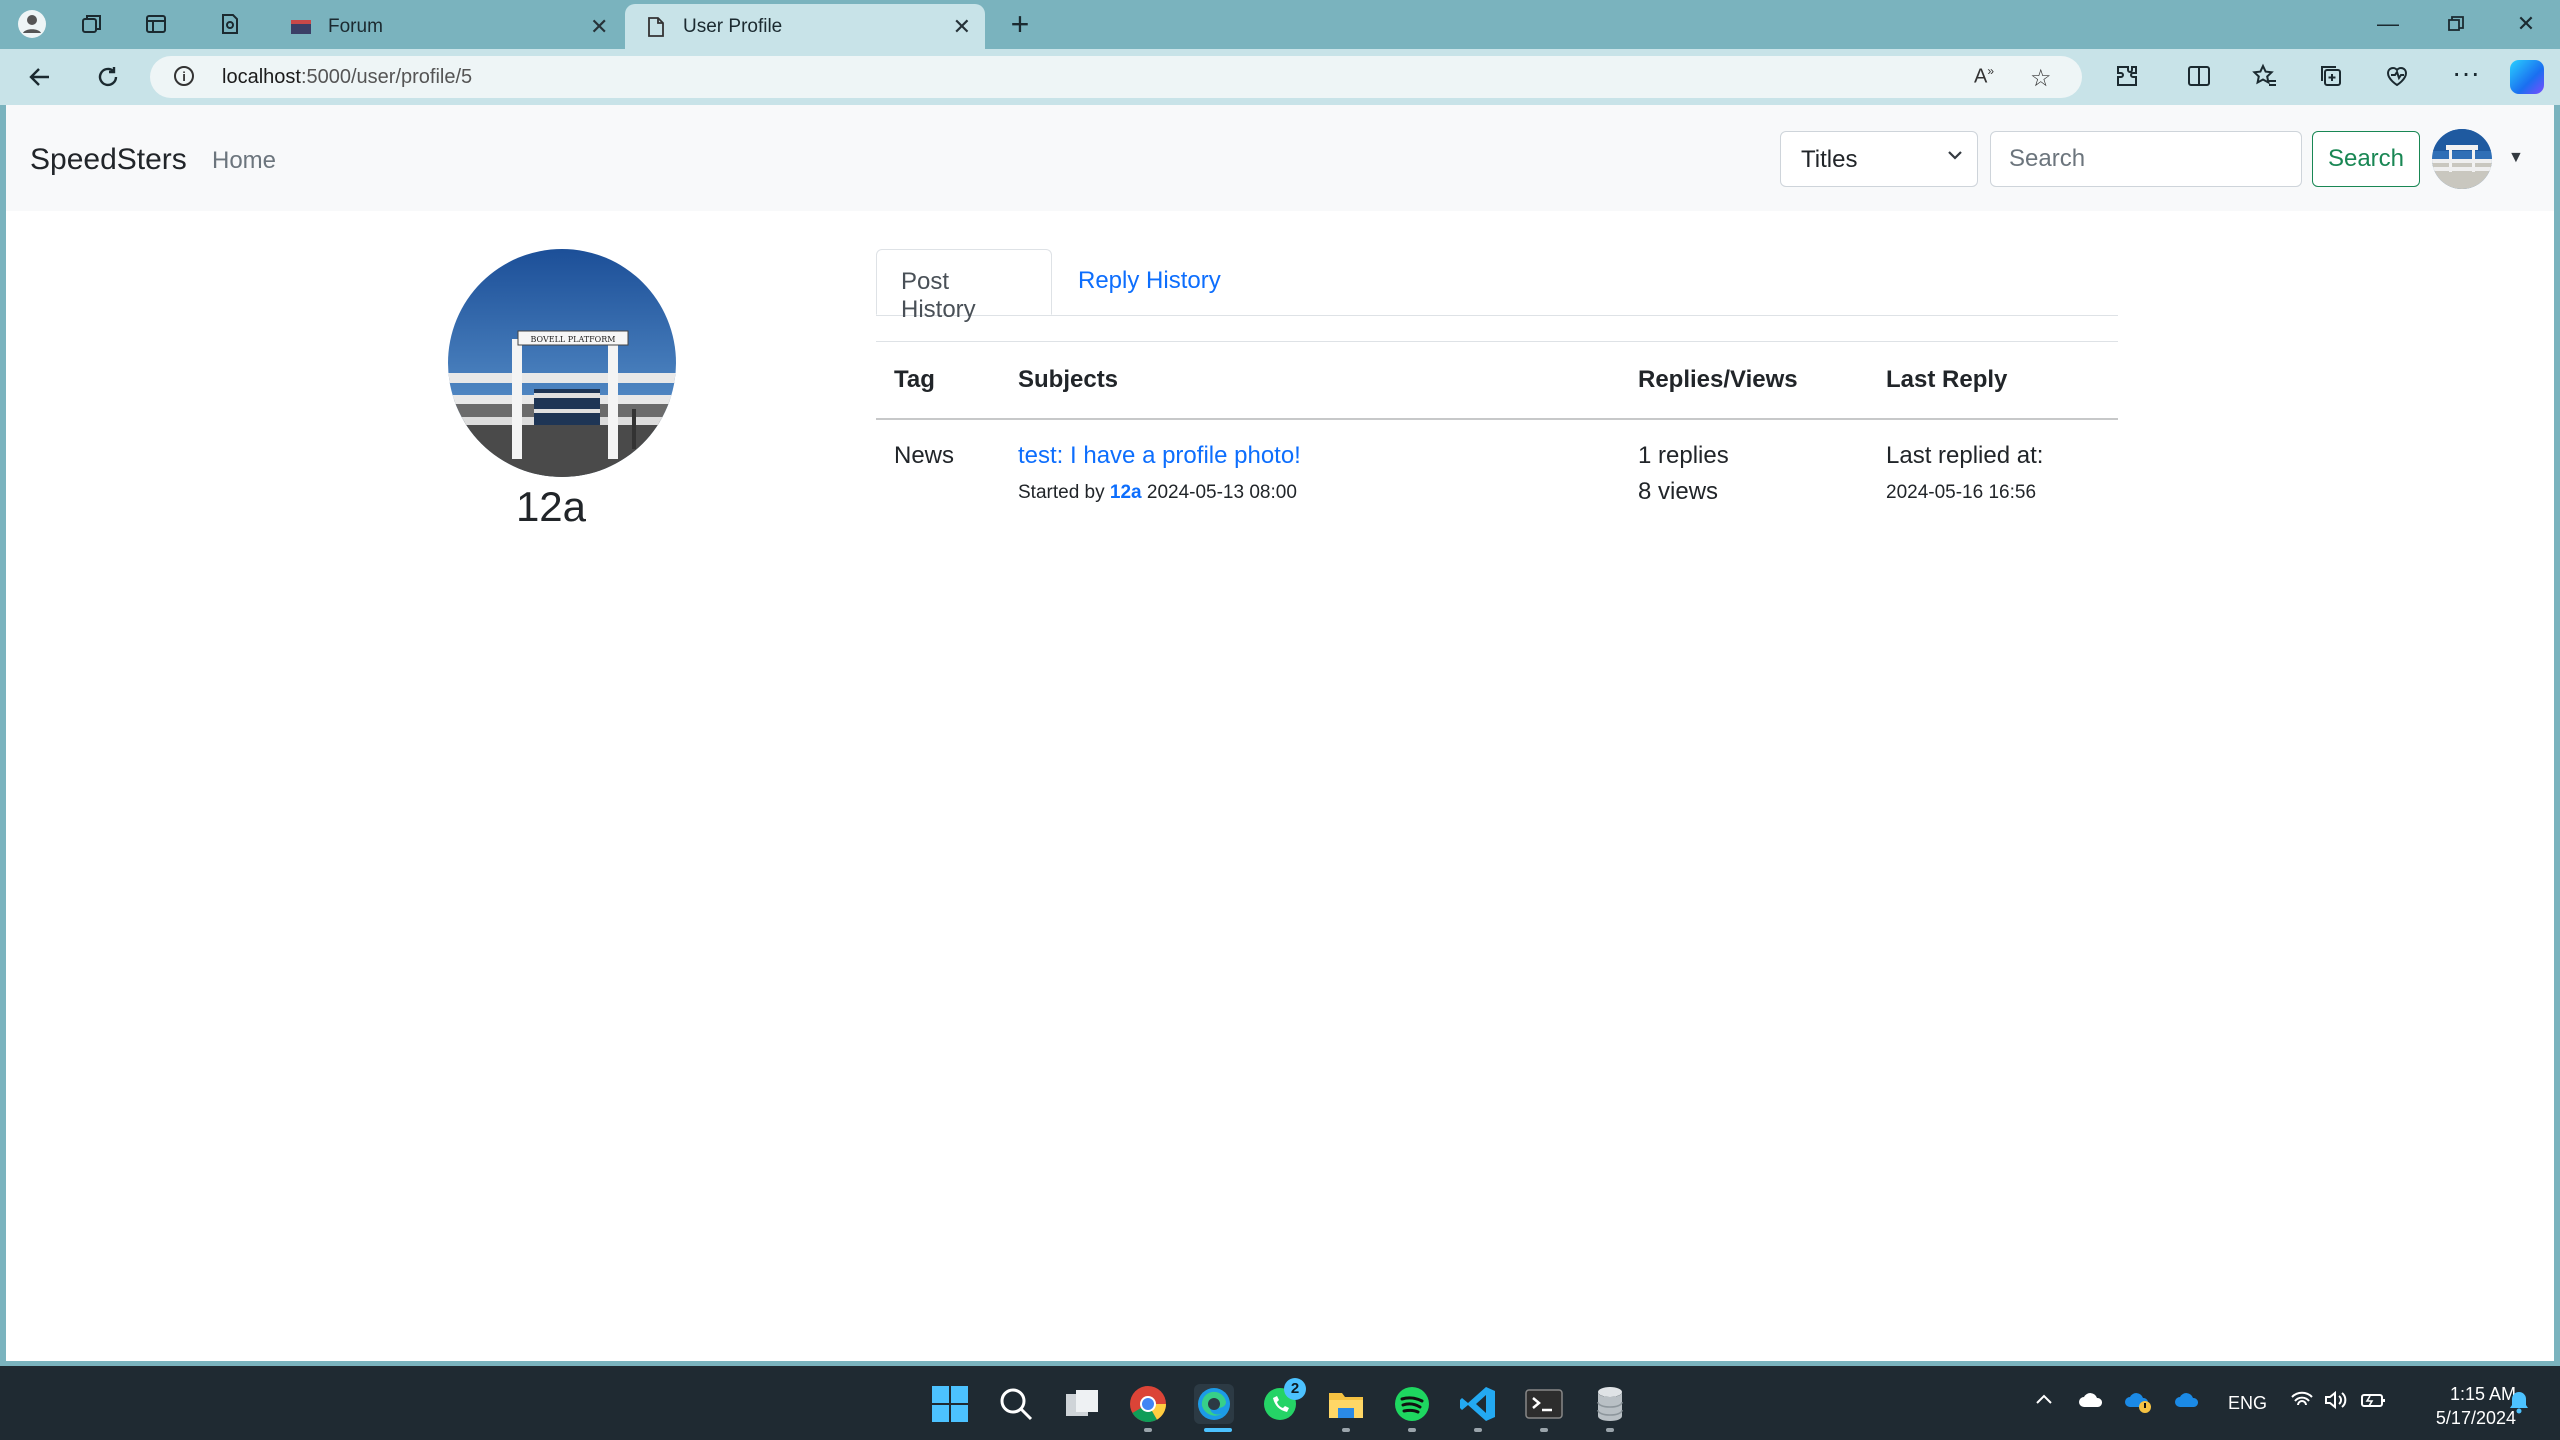 This screenshot has height=1440, width=2560. I want to click on windows-taskbar: 2 ENG 1:15 AM 5/17/2024, so click(1280, 1403).